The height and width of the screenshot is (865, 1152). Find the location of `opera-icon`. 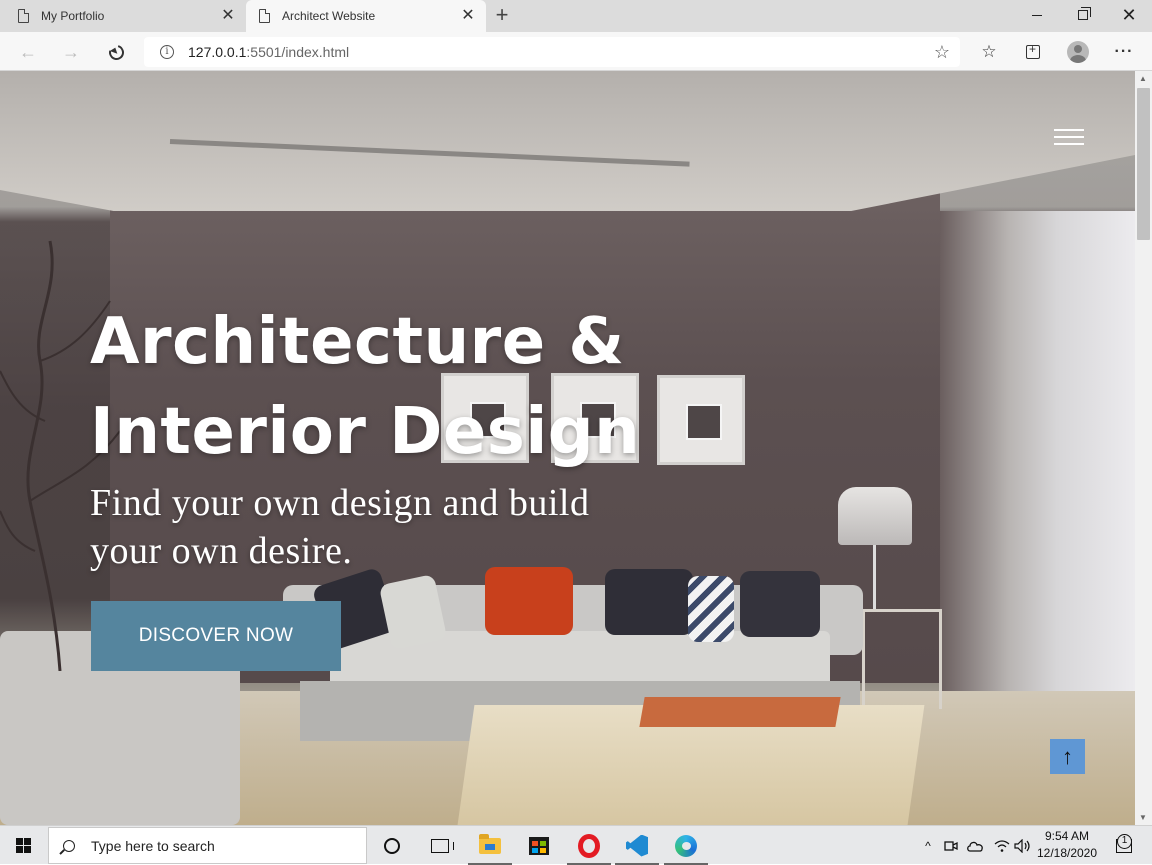

opera-icon is located at coordinates (589, 845).